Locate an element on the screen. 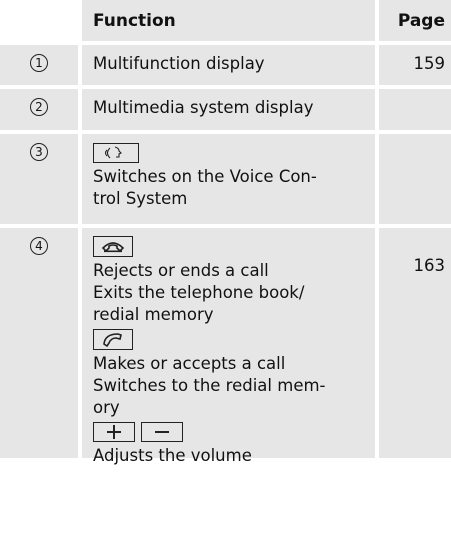  function-text: Makes or accepts a call is located at coordinates (189, 363).